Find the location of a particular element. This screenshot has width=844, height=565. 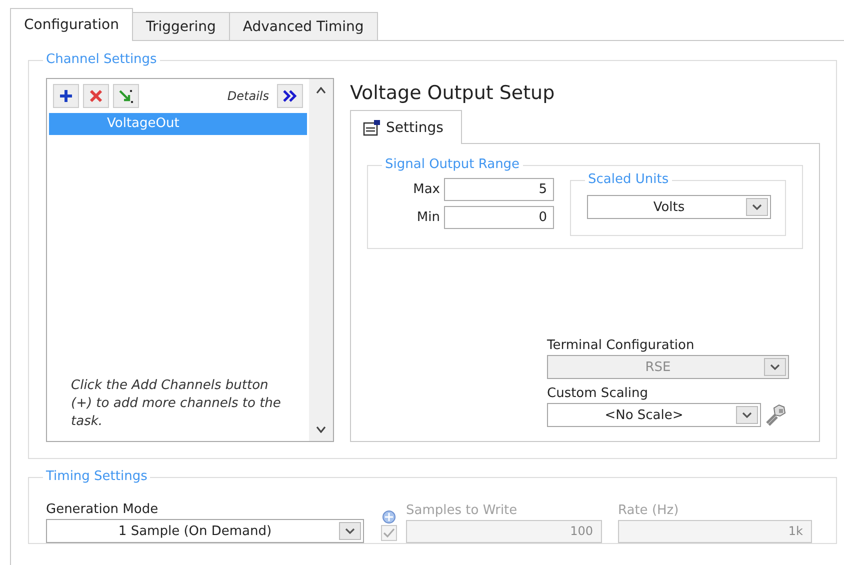

group-title: Timing Settings is located at coordinates (96, 477).